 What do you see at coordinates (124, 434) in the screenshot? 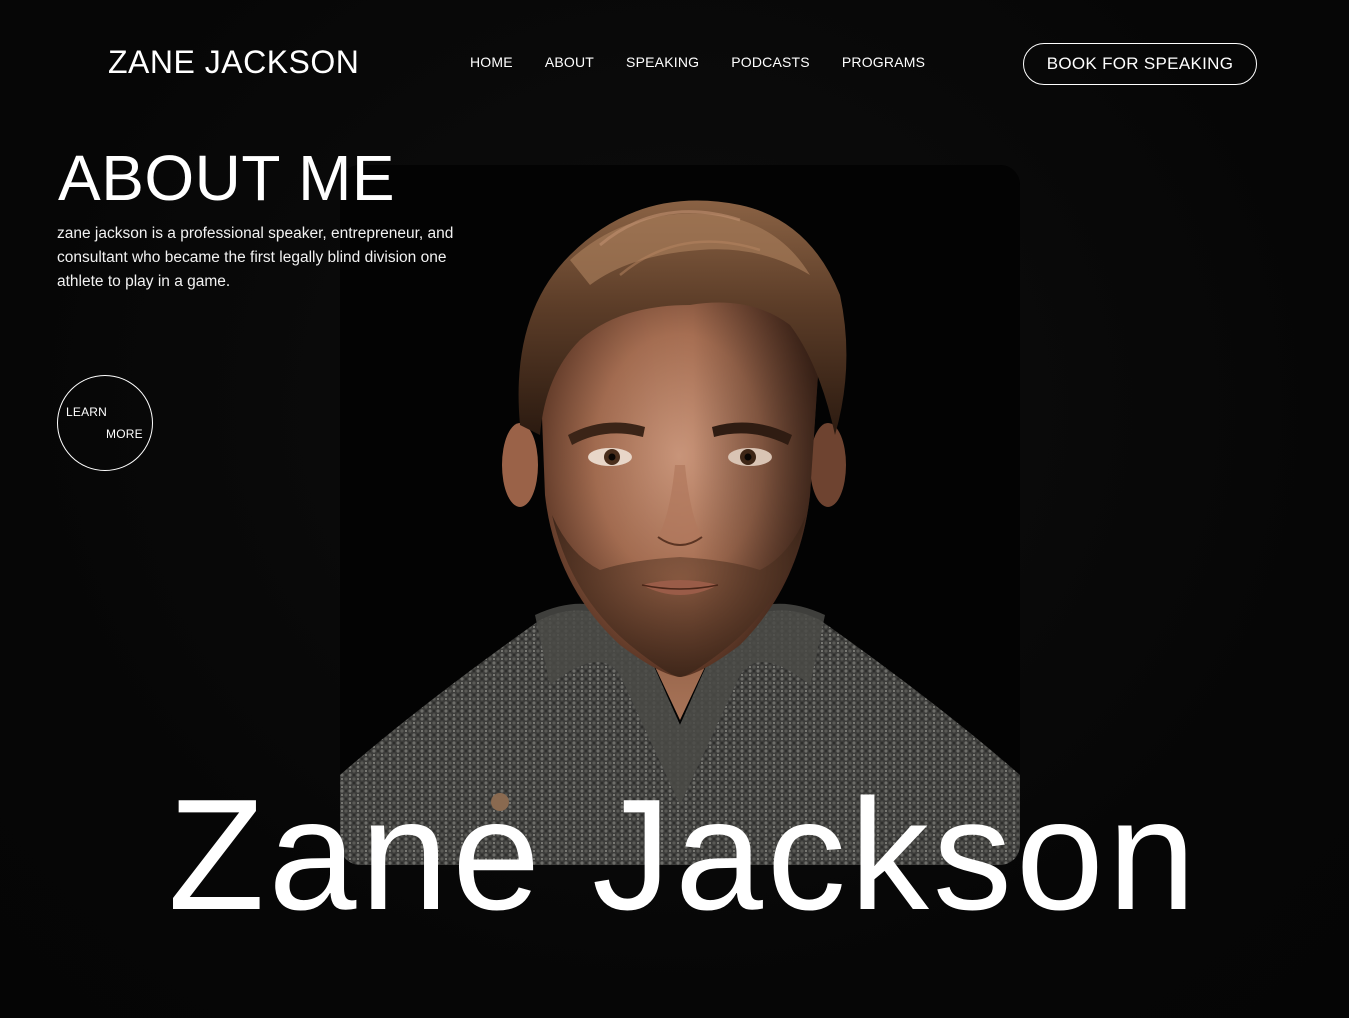
I see `learn-more-label-line2: MORE` at bounding box center [124, 434].